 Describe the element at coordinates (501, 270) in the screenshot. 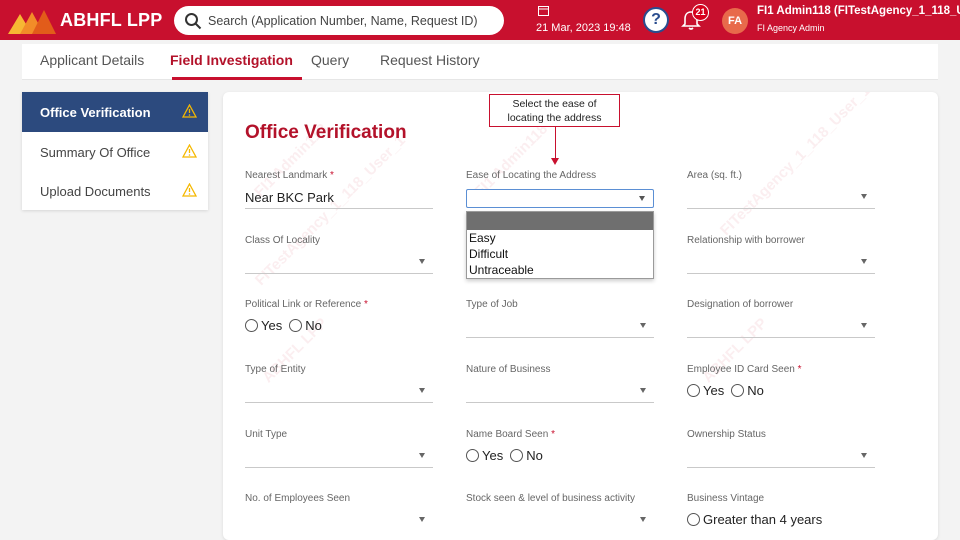

I see `dropdown-option-untraceable: Untraceable` at that location.